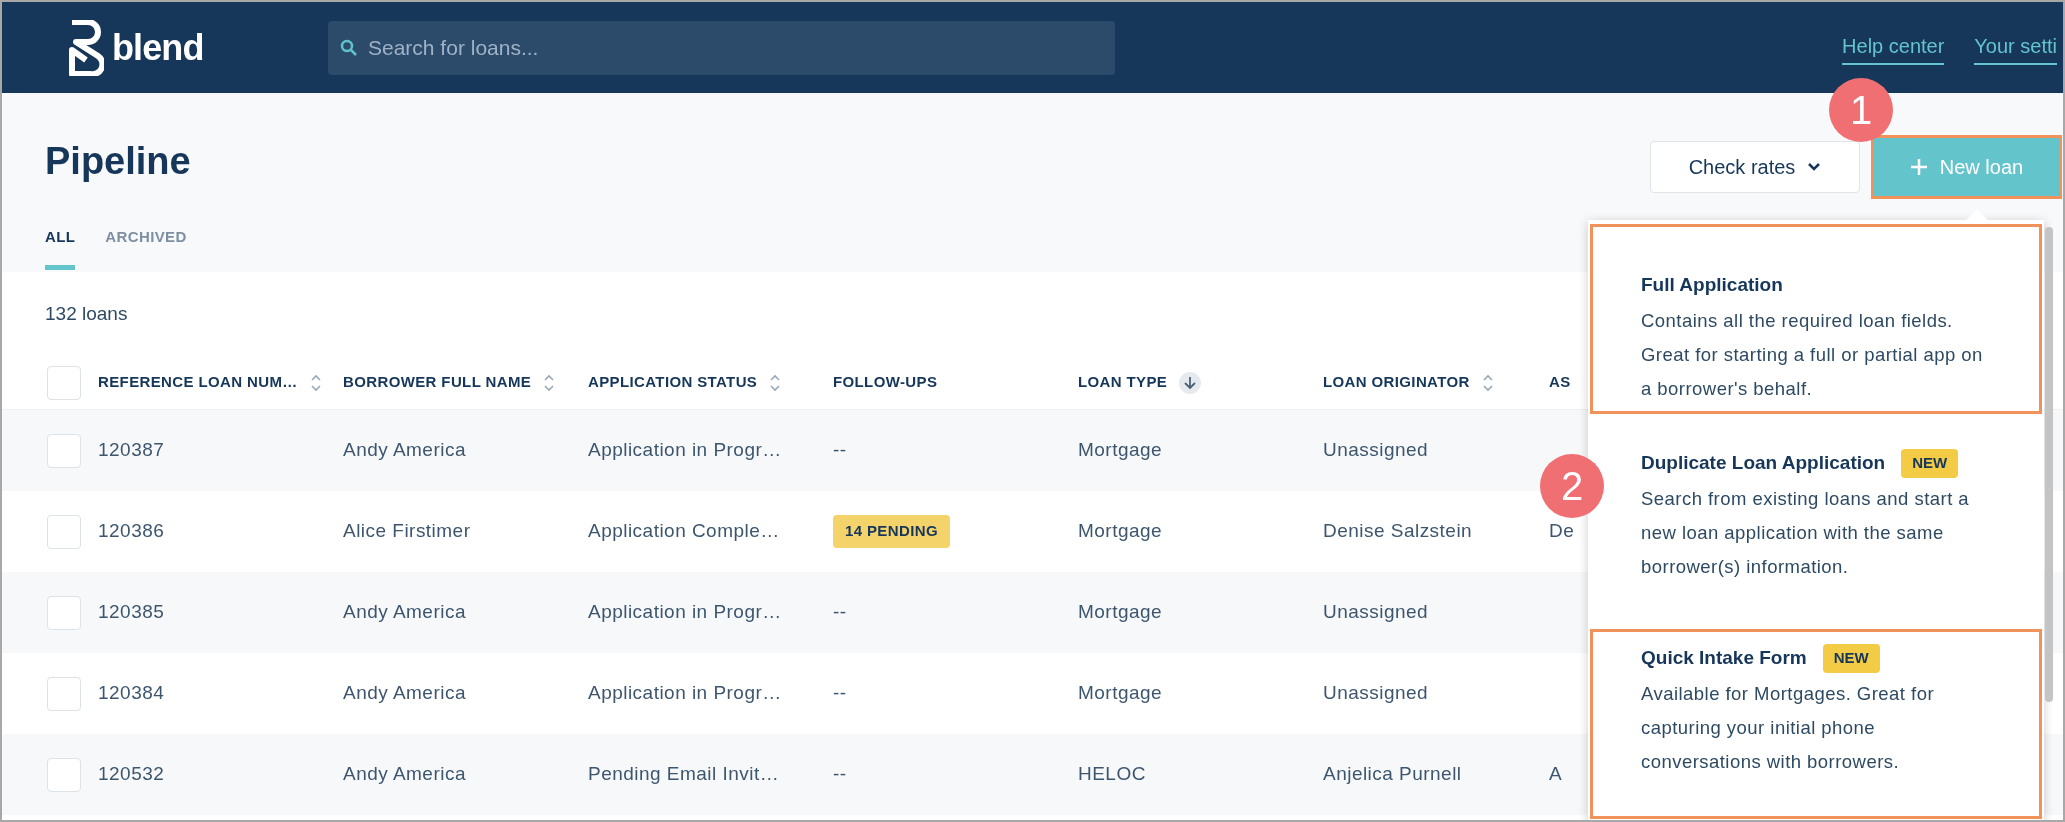 This screenshot has height=822, width=2065. I want to click on column-header: BORROWER FULL NAME, so click(437, 382).